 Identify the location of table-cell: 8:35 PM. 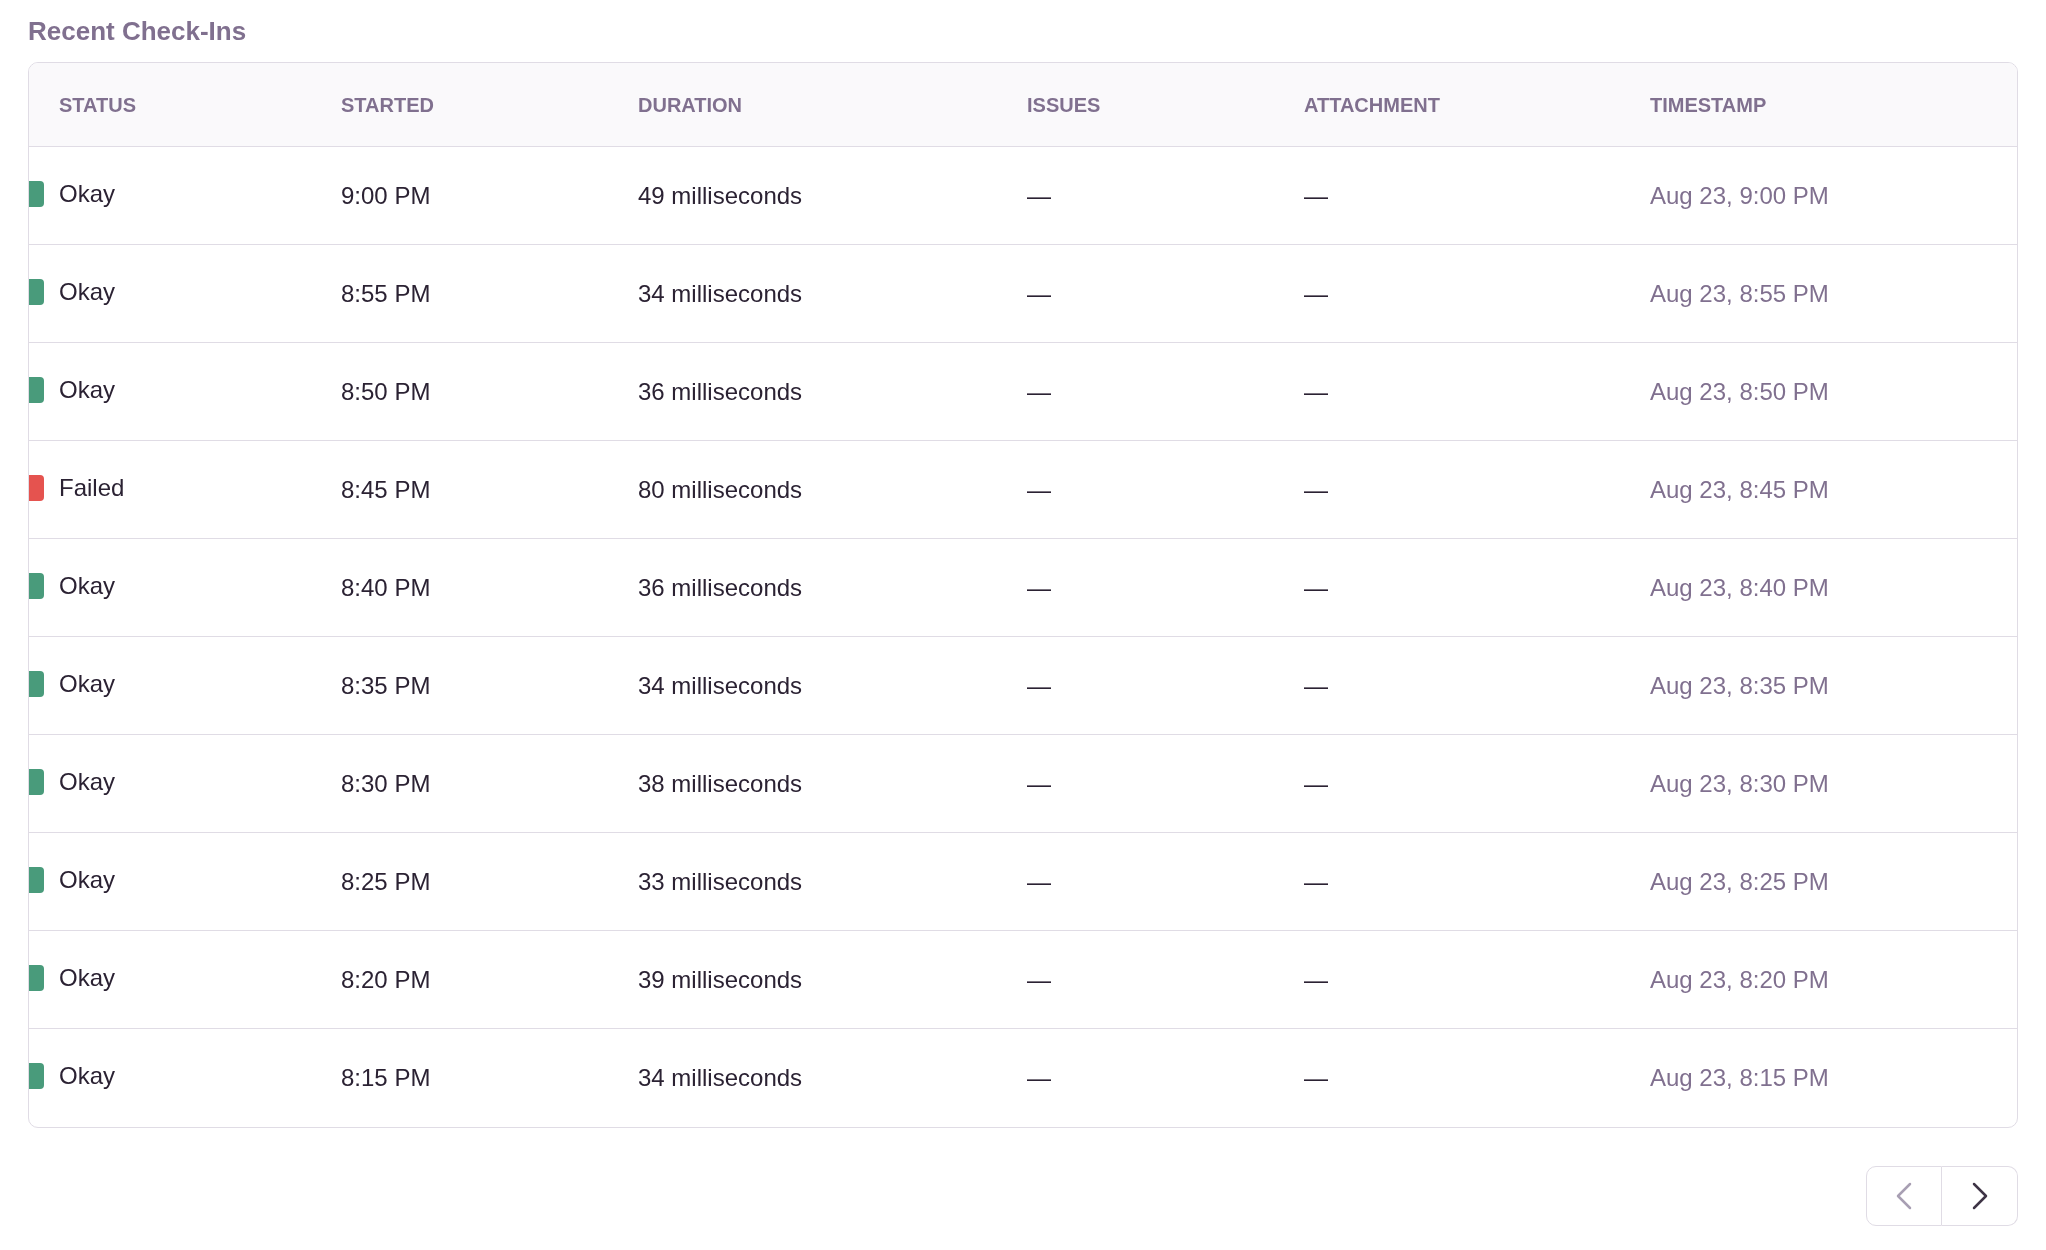
(386, 685).